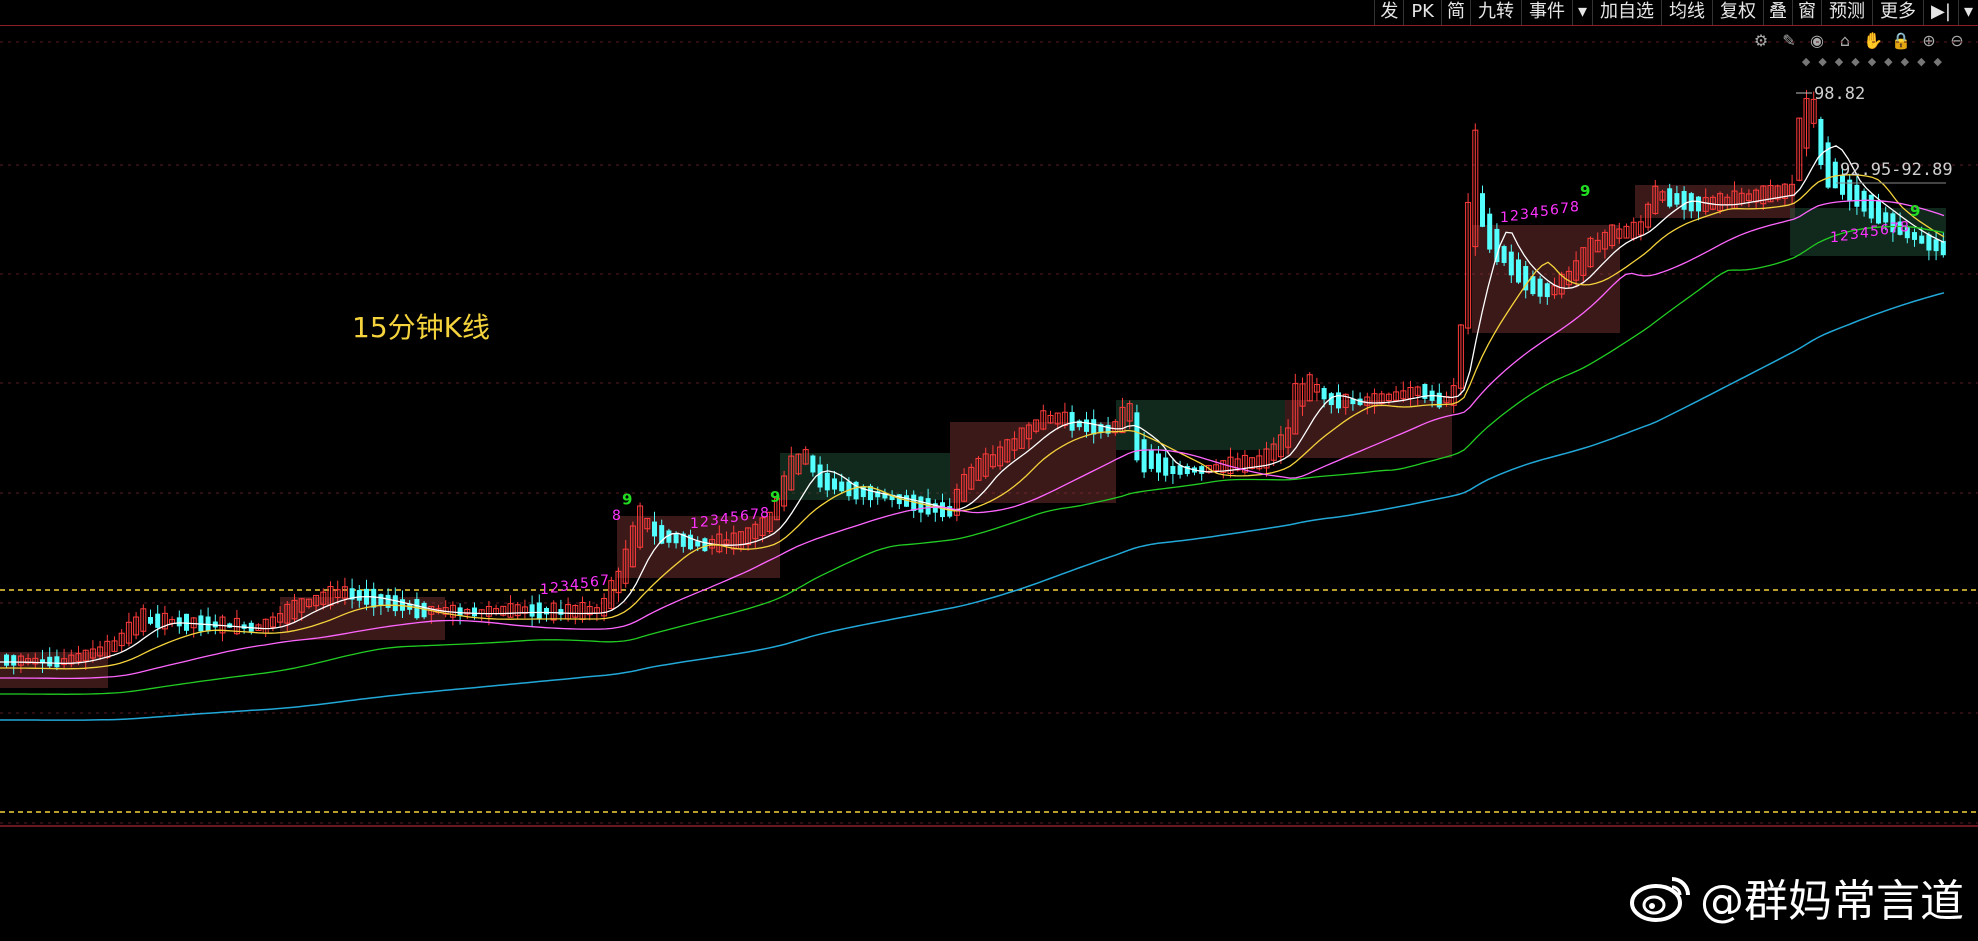 This screenshot has width=1978, height=941. What do you see at coordinates (1844, 237) in the screenshot?
I see `td-label-4-1: 2` at bounding box center [1844, 237].